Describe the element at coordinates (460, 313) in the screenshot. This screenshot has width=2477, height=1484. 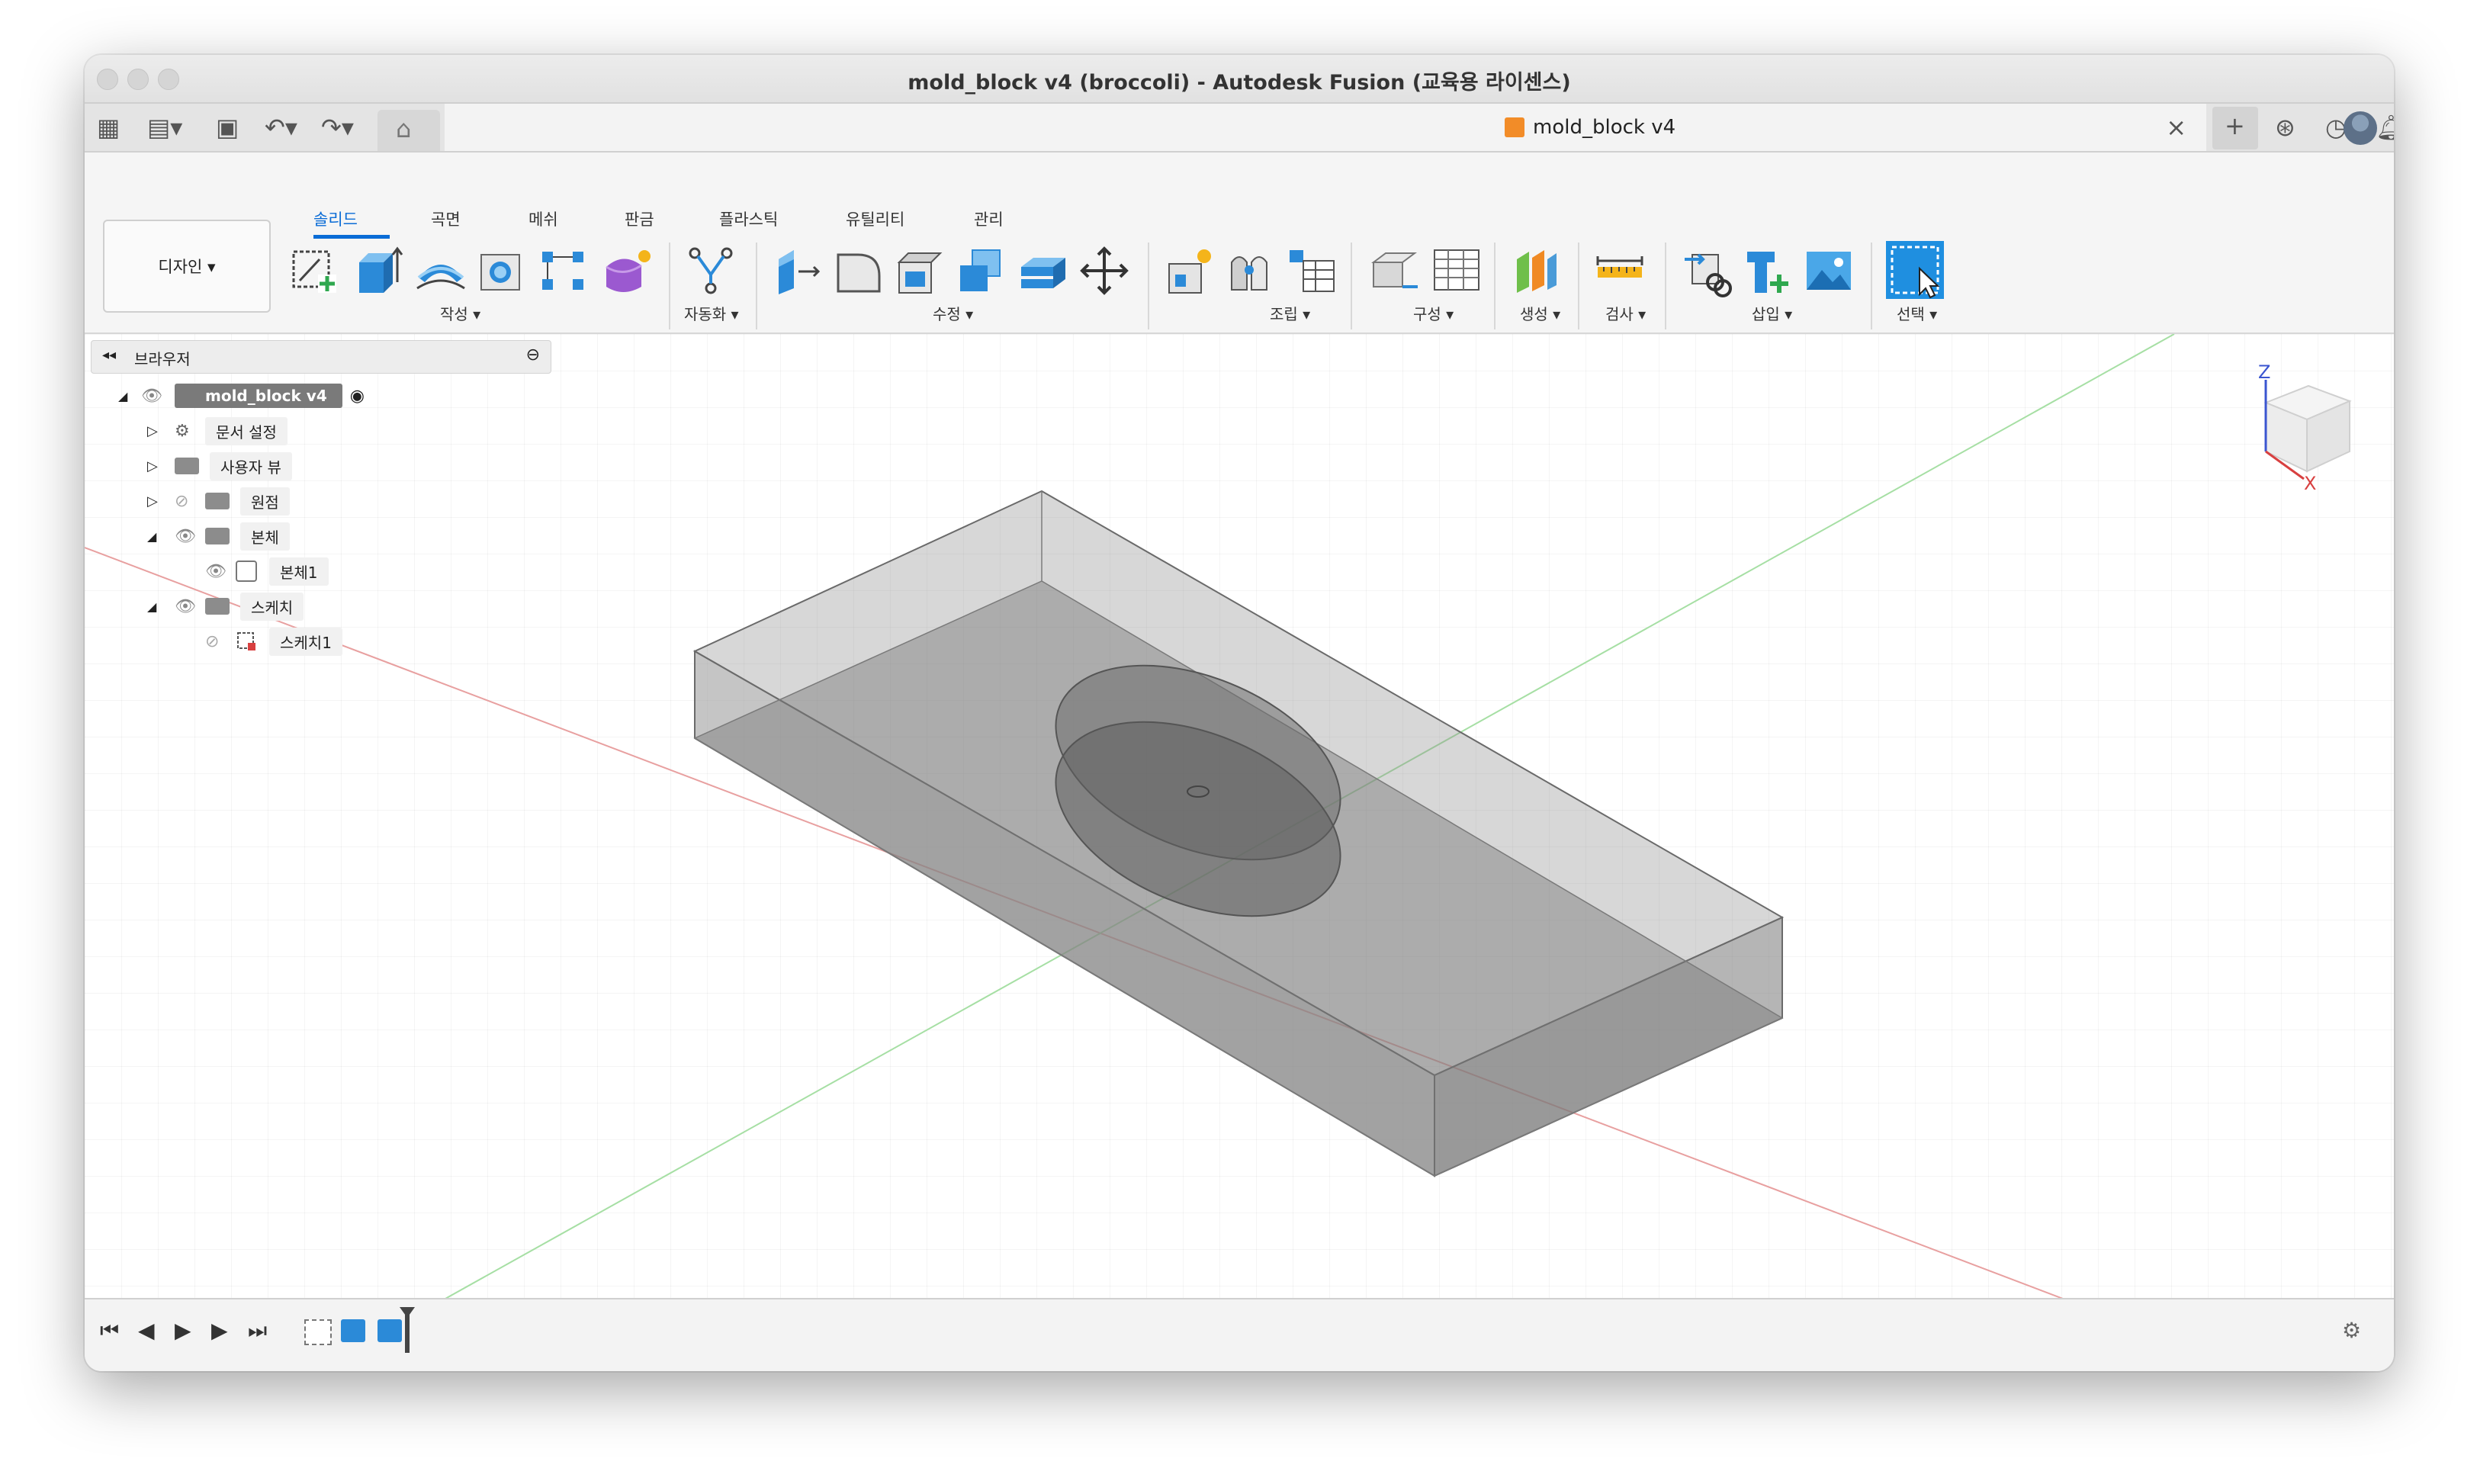
I see `create-group-label: 작성 ▾` at that location.